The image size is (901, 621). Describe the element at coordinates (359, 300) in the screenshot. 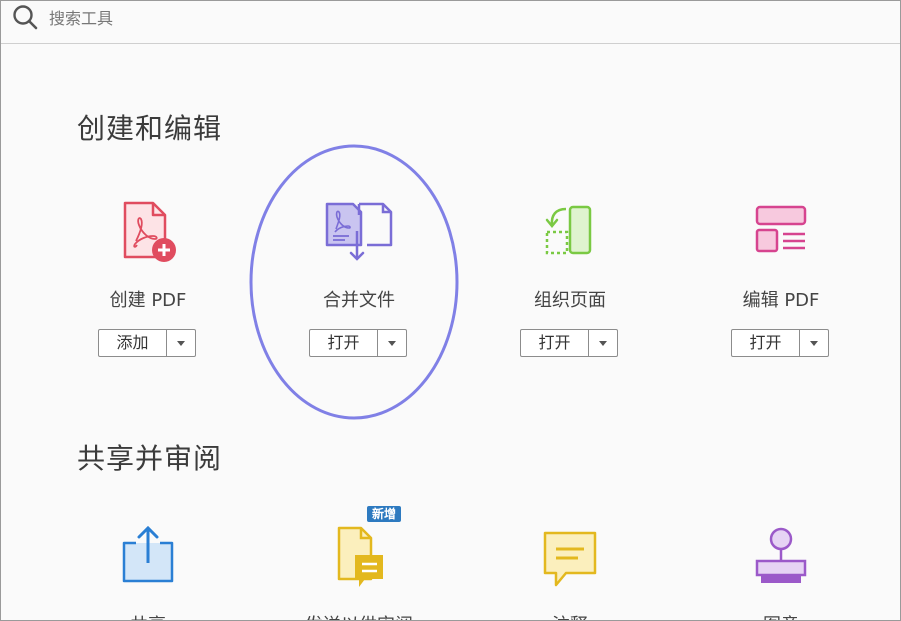

I see `tool-label: 合并文件` at that location.